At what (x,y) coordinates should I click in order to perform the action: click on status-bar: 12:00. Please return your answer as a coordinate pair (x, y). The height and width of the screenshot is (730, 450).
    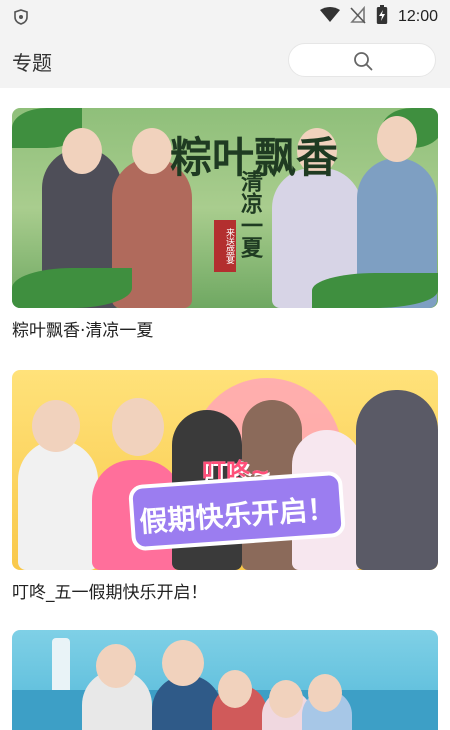
    Looking at the image, I should click on (225, 17).